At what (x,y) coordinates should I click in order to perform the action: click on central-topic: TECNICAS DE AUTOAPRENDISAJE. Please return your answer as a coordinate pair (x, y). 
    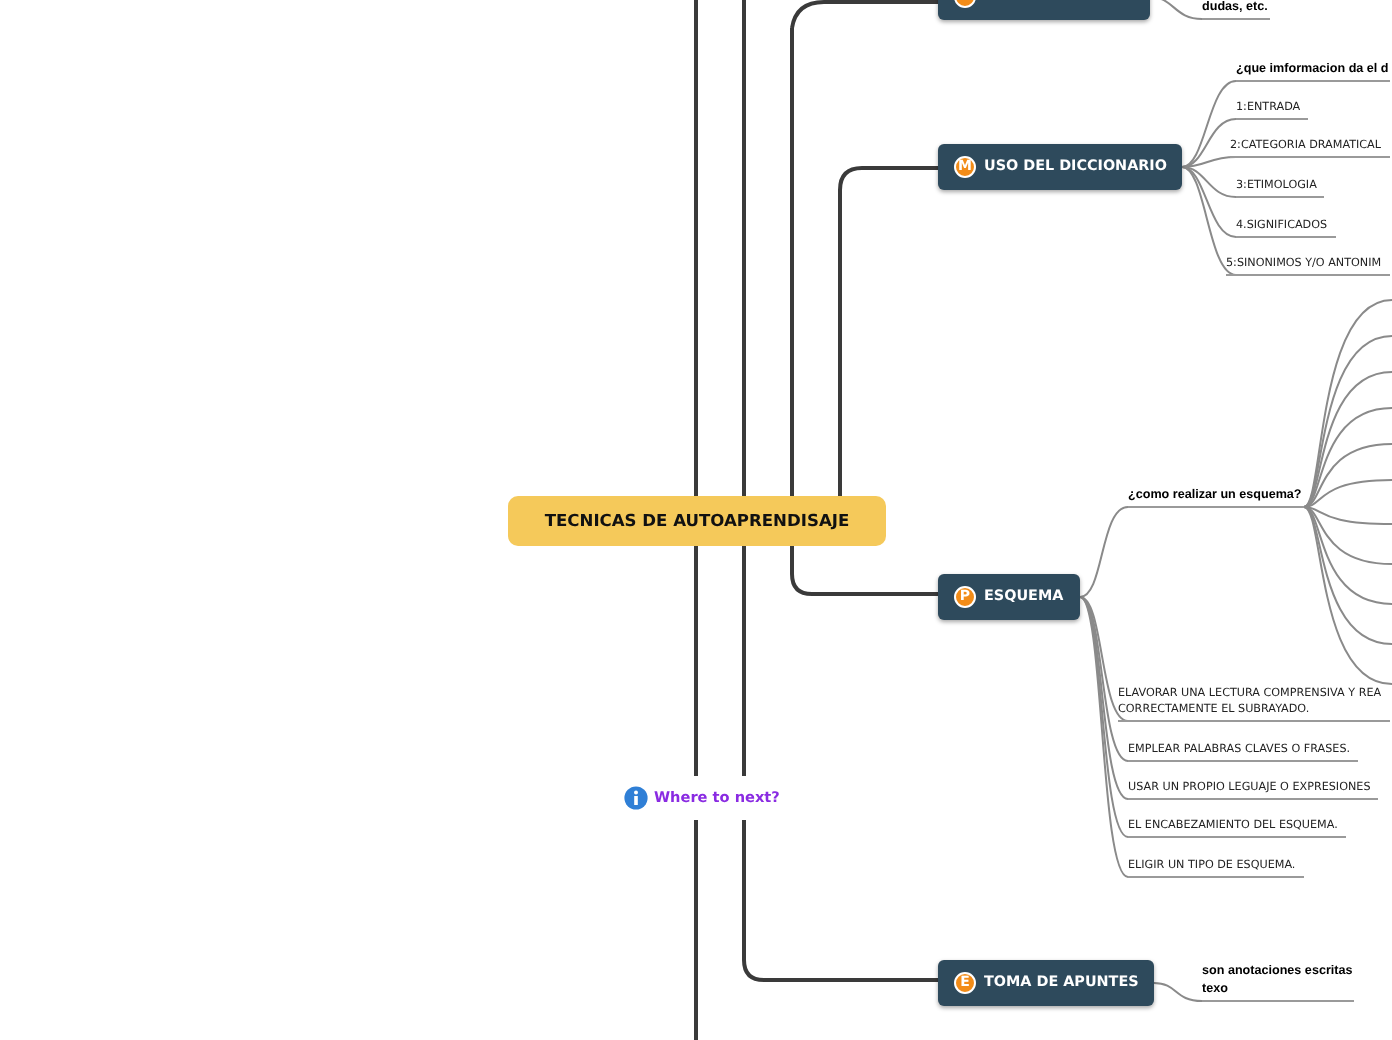
    Looking at the image, I should click on (697, 521).